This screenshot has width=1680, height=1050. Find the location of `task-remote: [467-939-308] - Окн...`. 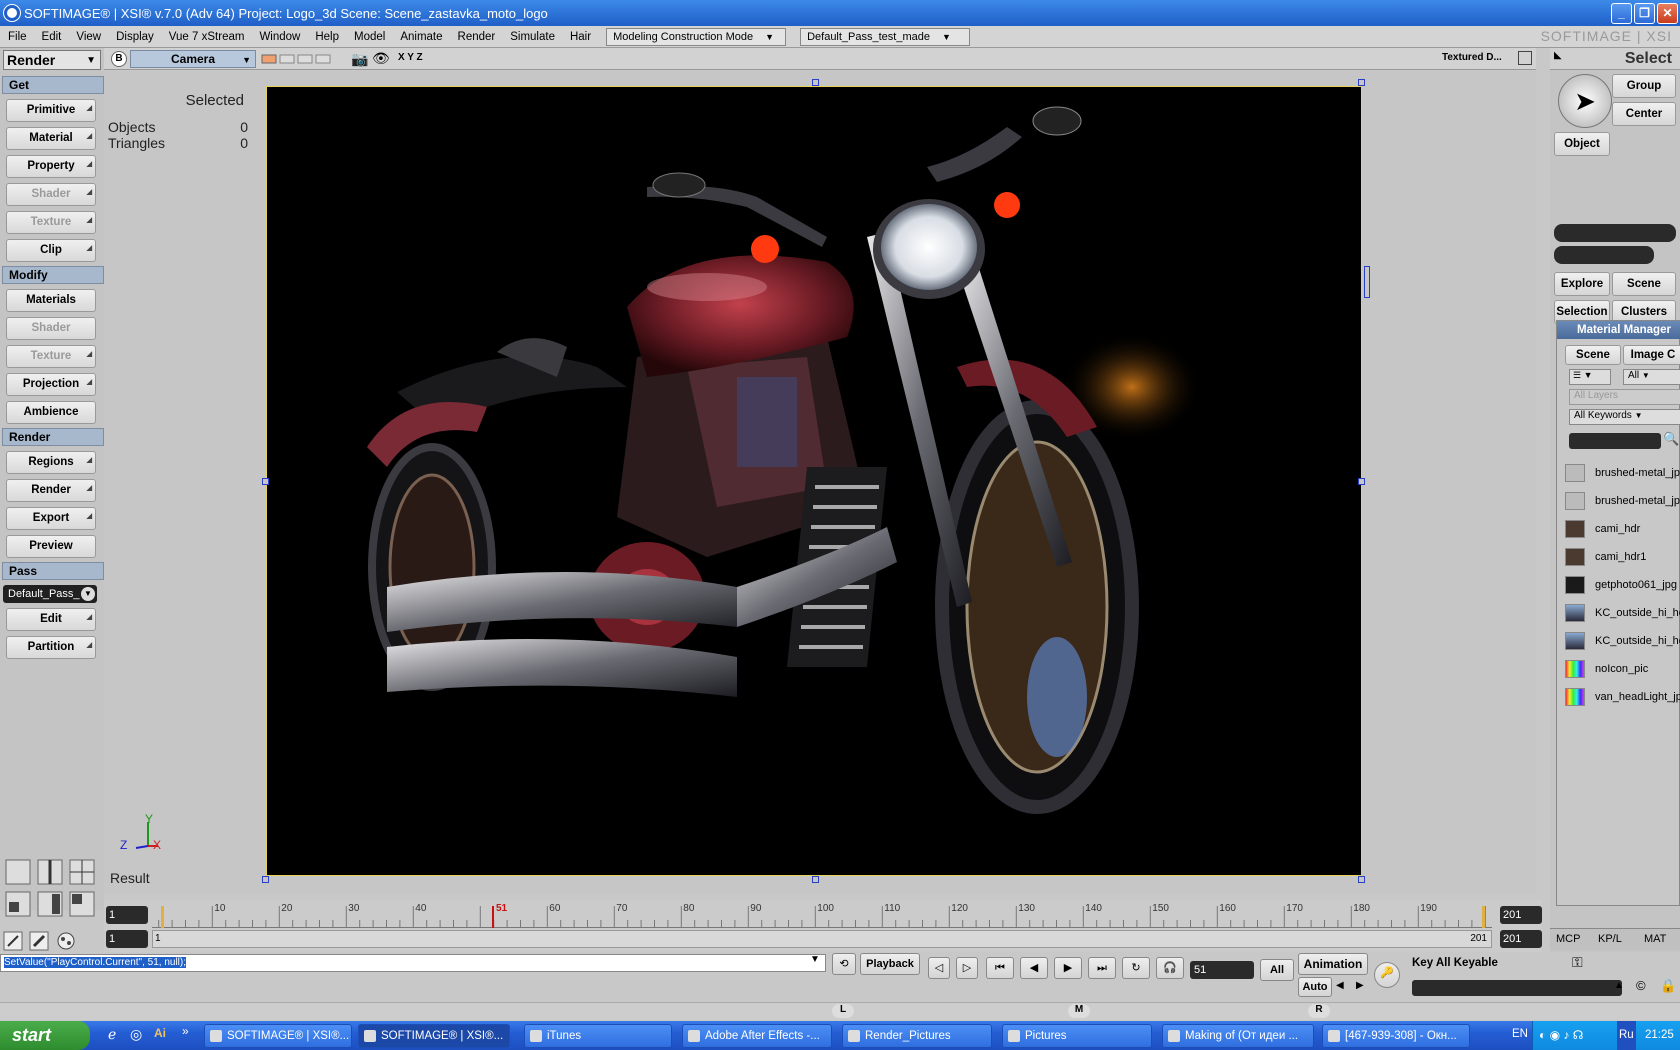

task-remote: [467-939-308] - Окн... is located at coordinates (1396, 1036).